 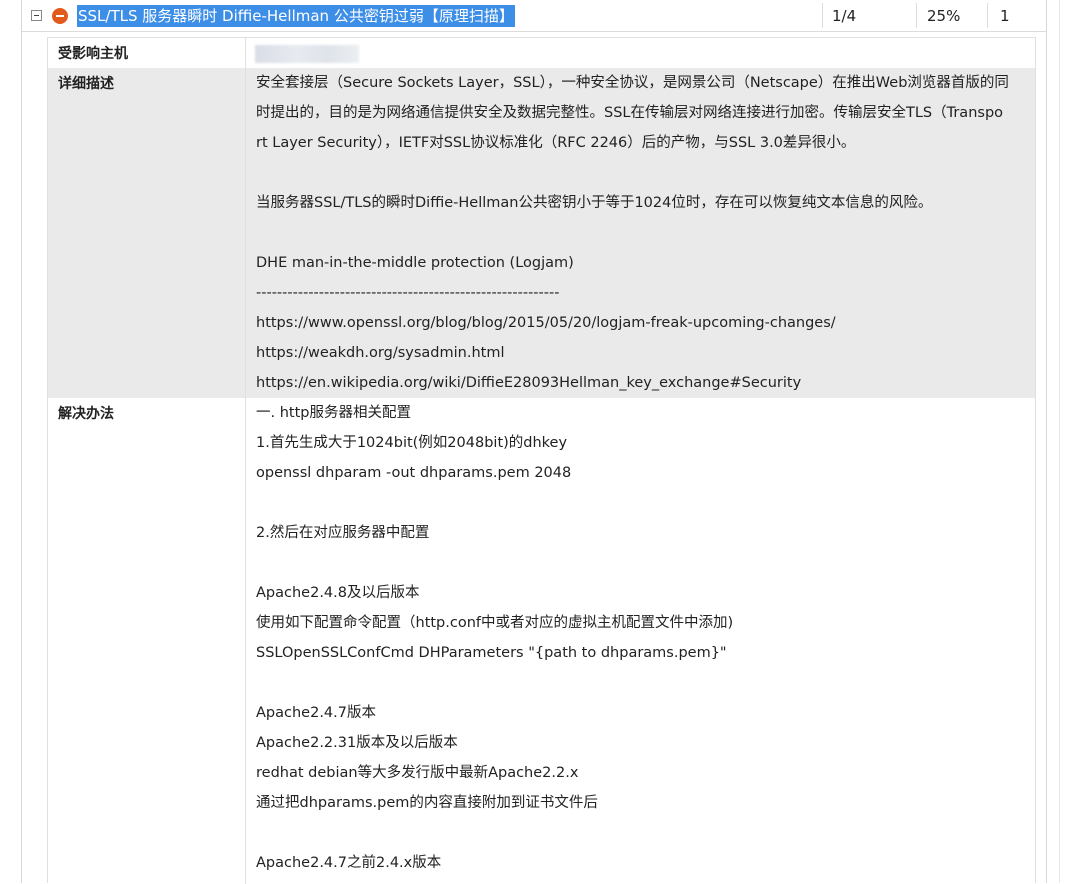 I want to click on solution-line: Apache2.4.7版本, so click(x=316, y=713).